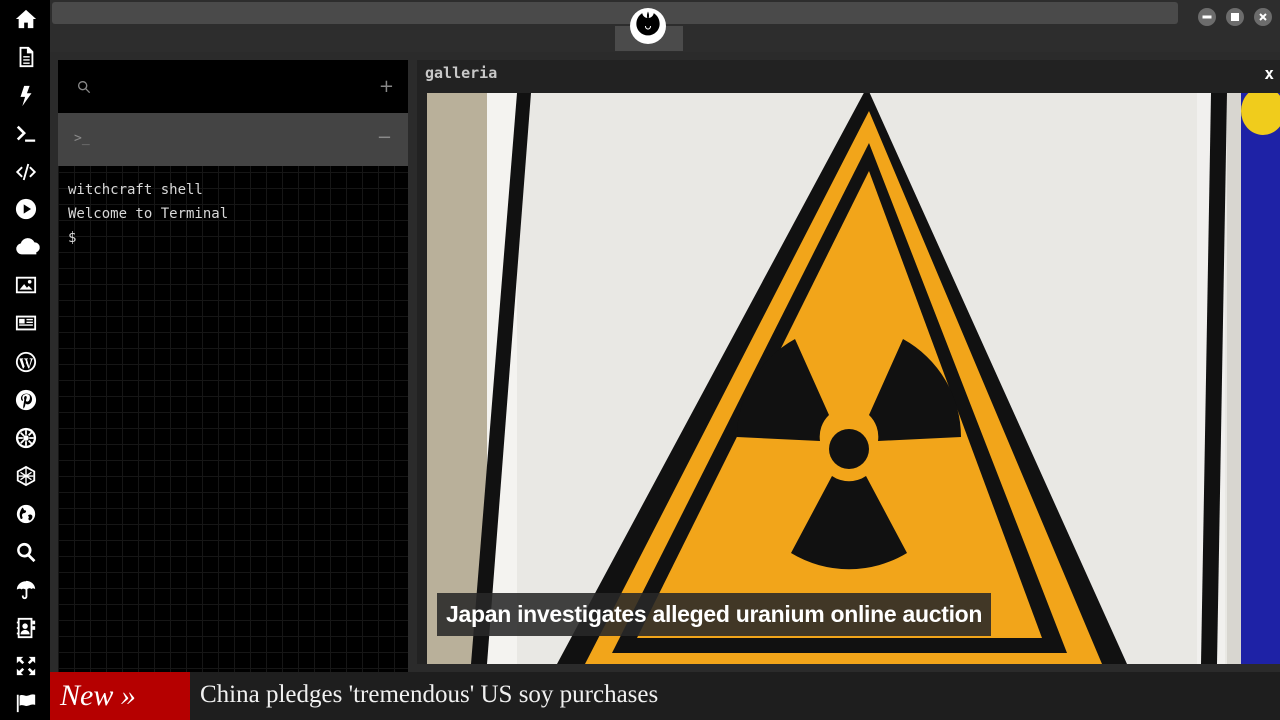 The width and height of the screenshot is (1280, 720). What do you see at coordinates (26, 96) in the screenshot?
I see `lightning-icon` at bounding box center [26, 96].